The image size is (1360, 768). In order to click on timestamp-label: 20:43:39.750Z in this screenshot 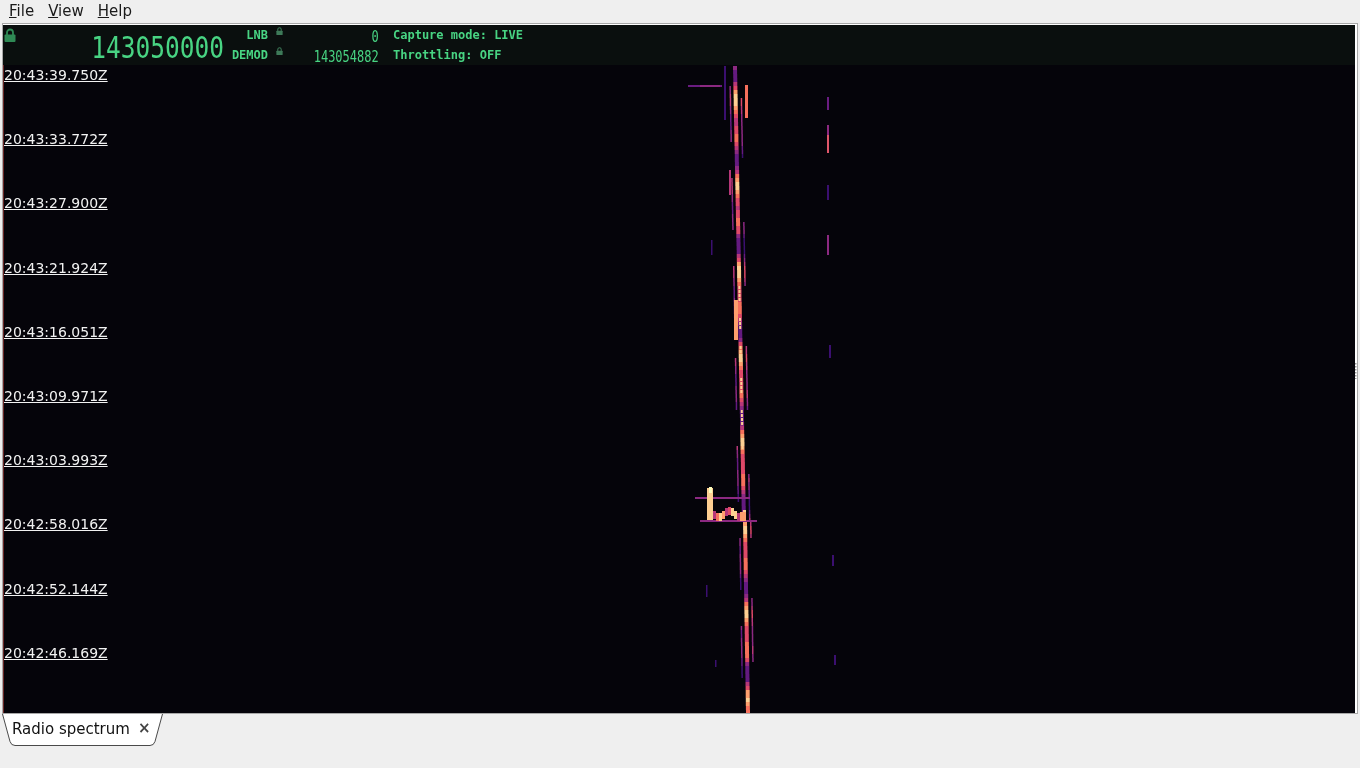, I will do `click(56, 75)`.